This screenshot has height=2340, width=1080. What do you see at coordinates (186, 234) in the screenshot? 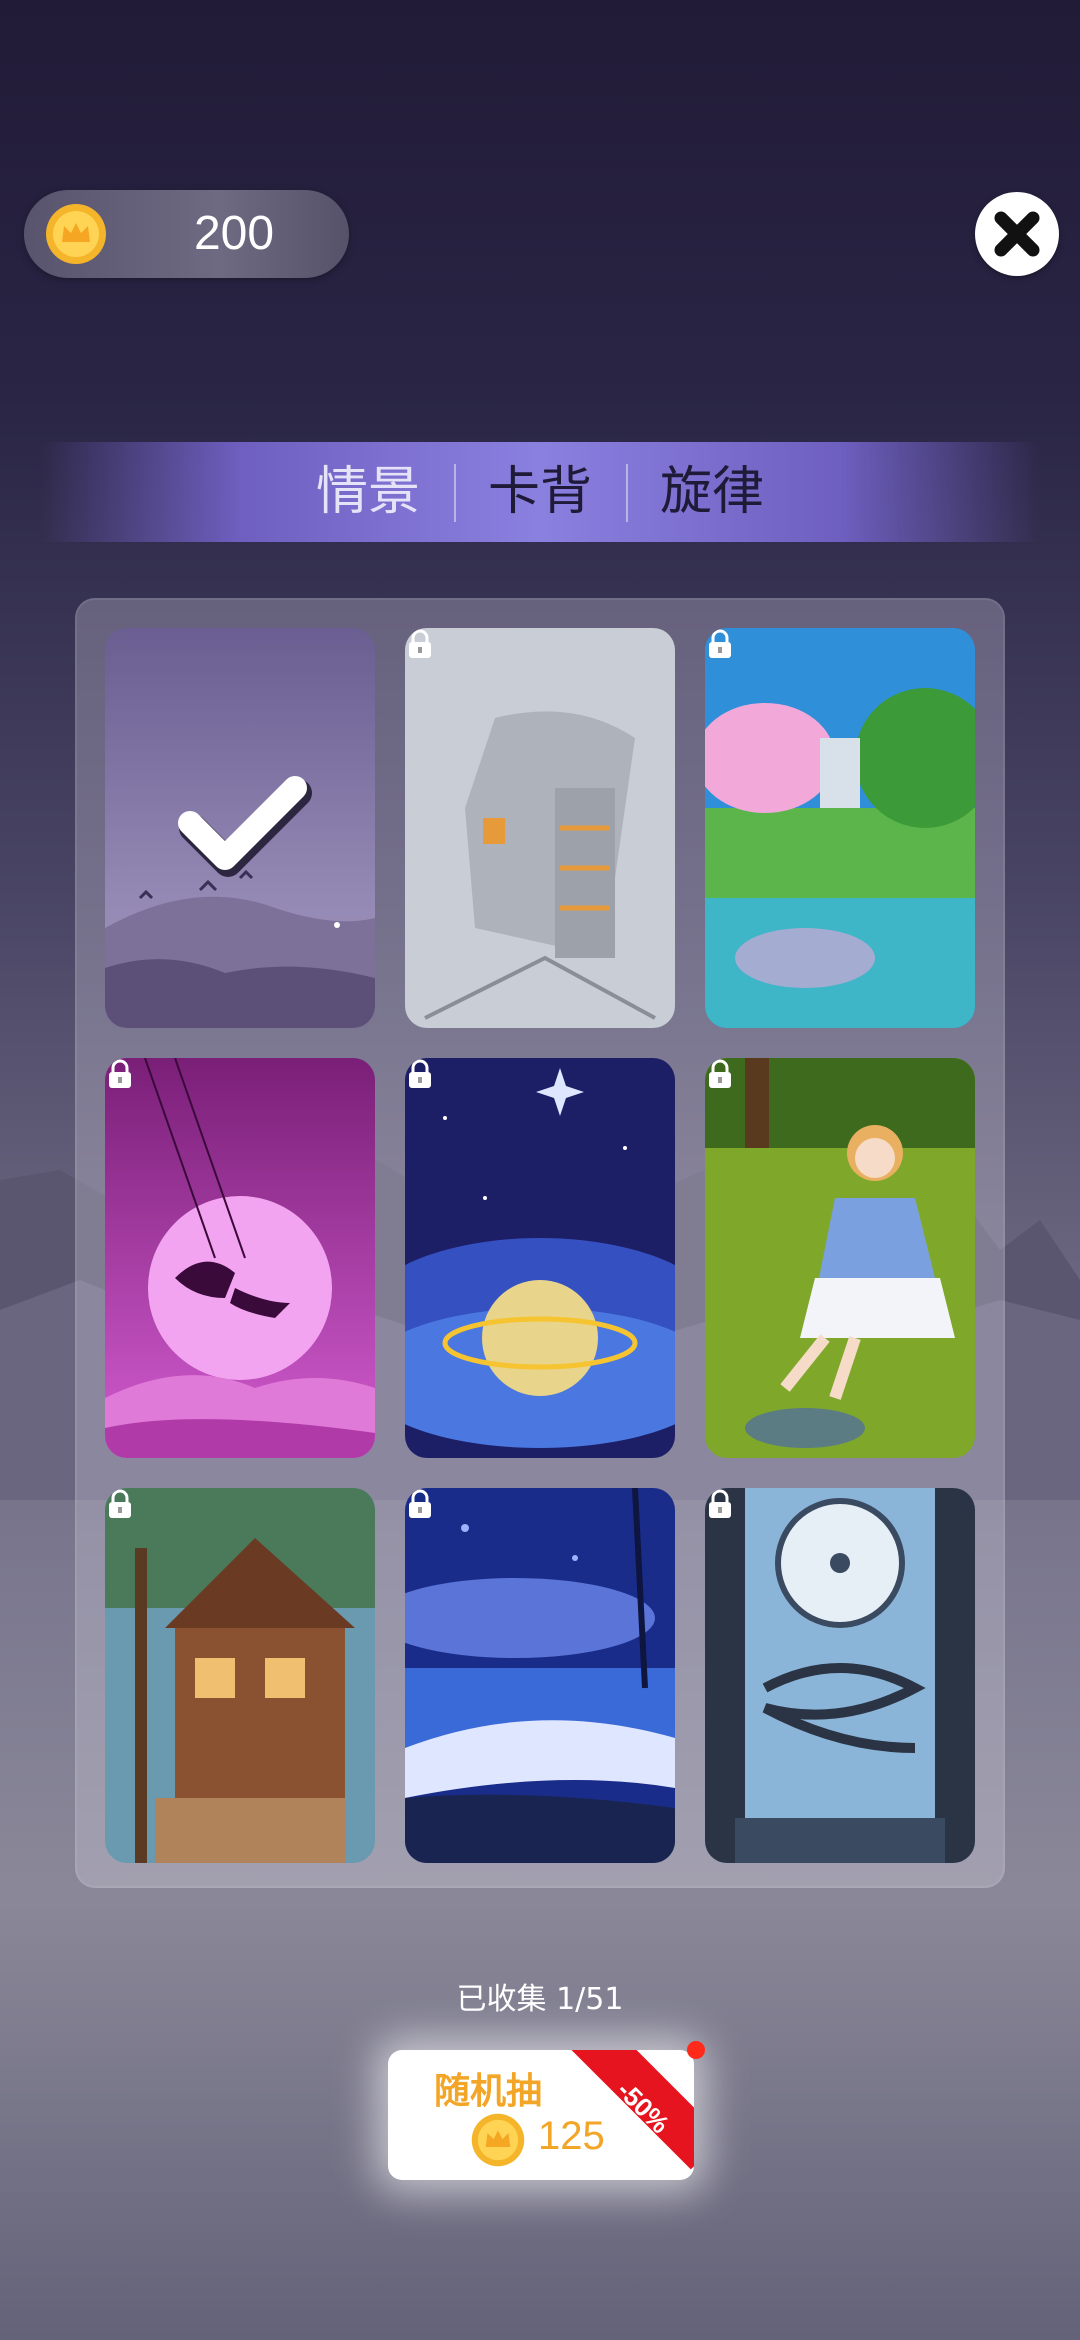
I see `coin-balance-pill: 200` at bounding box center [186, 234].